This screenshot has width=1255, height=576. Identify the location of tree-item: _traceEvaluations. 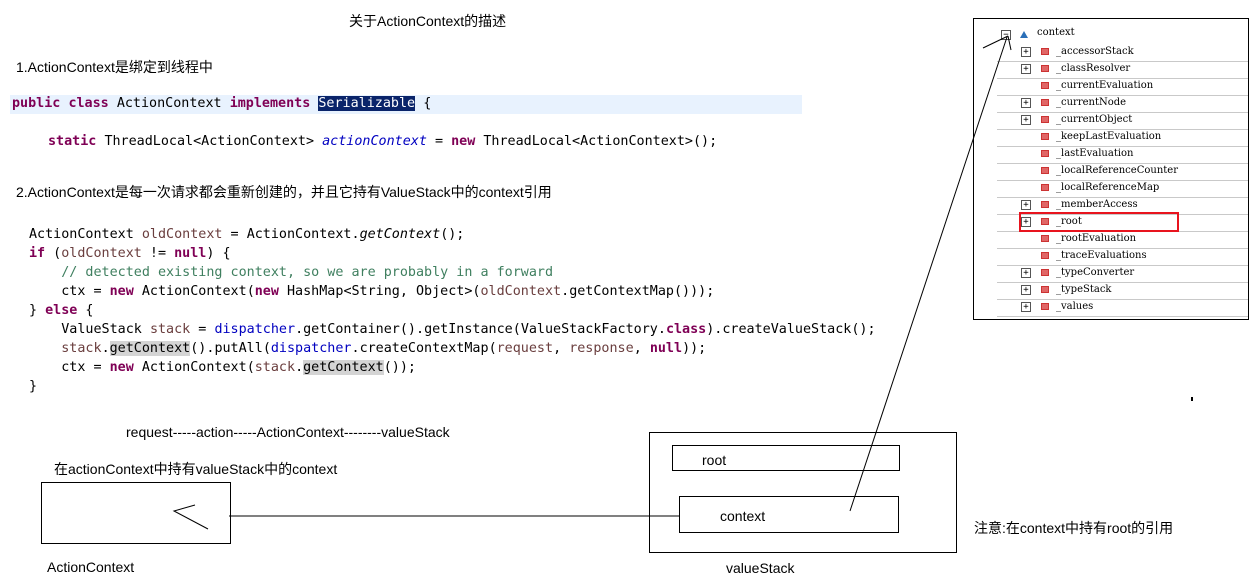
(1122, 257).